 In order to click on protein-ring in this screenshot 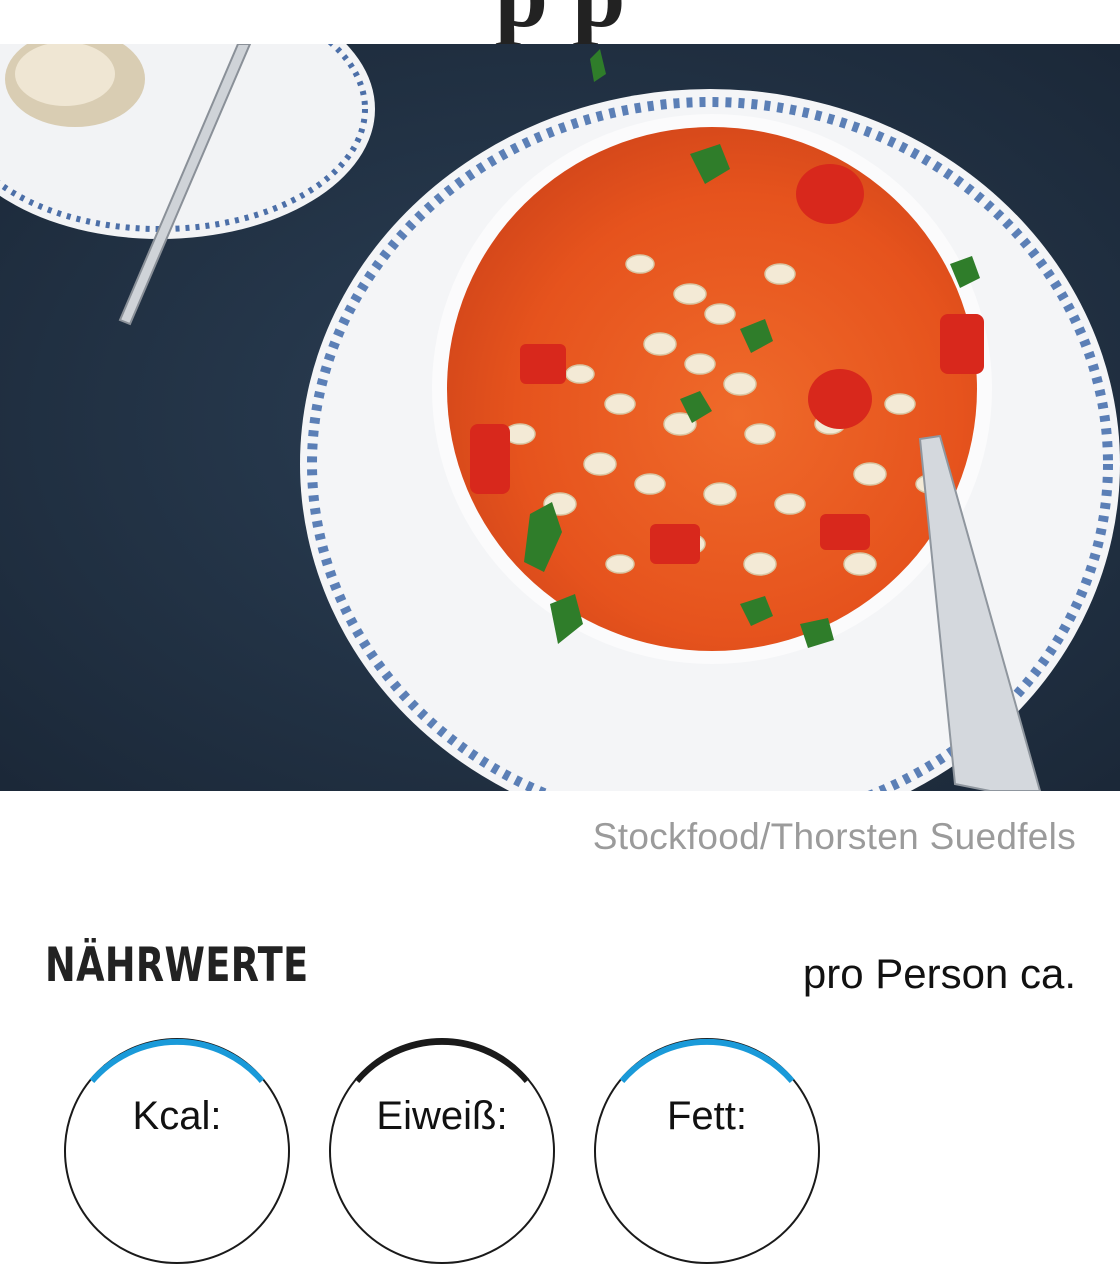, I will do `click(442, 1151)`.